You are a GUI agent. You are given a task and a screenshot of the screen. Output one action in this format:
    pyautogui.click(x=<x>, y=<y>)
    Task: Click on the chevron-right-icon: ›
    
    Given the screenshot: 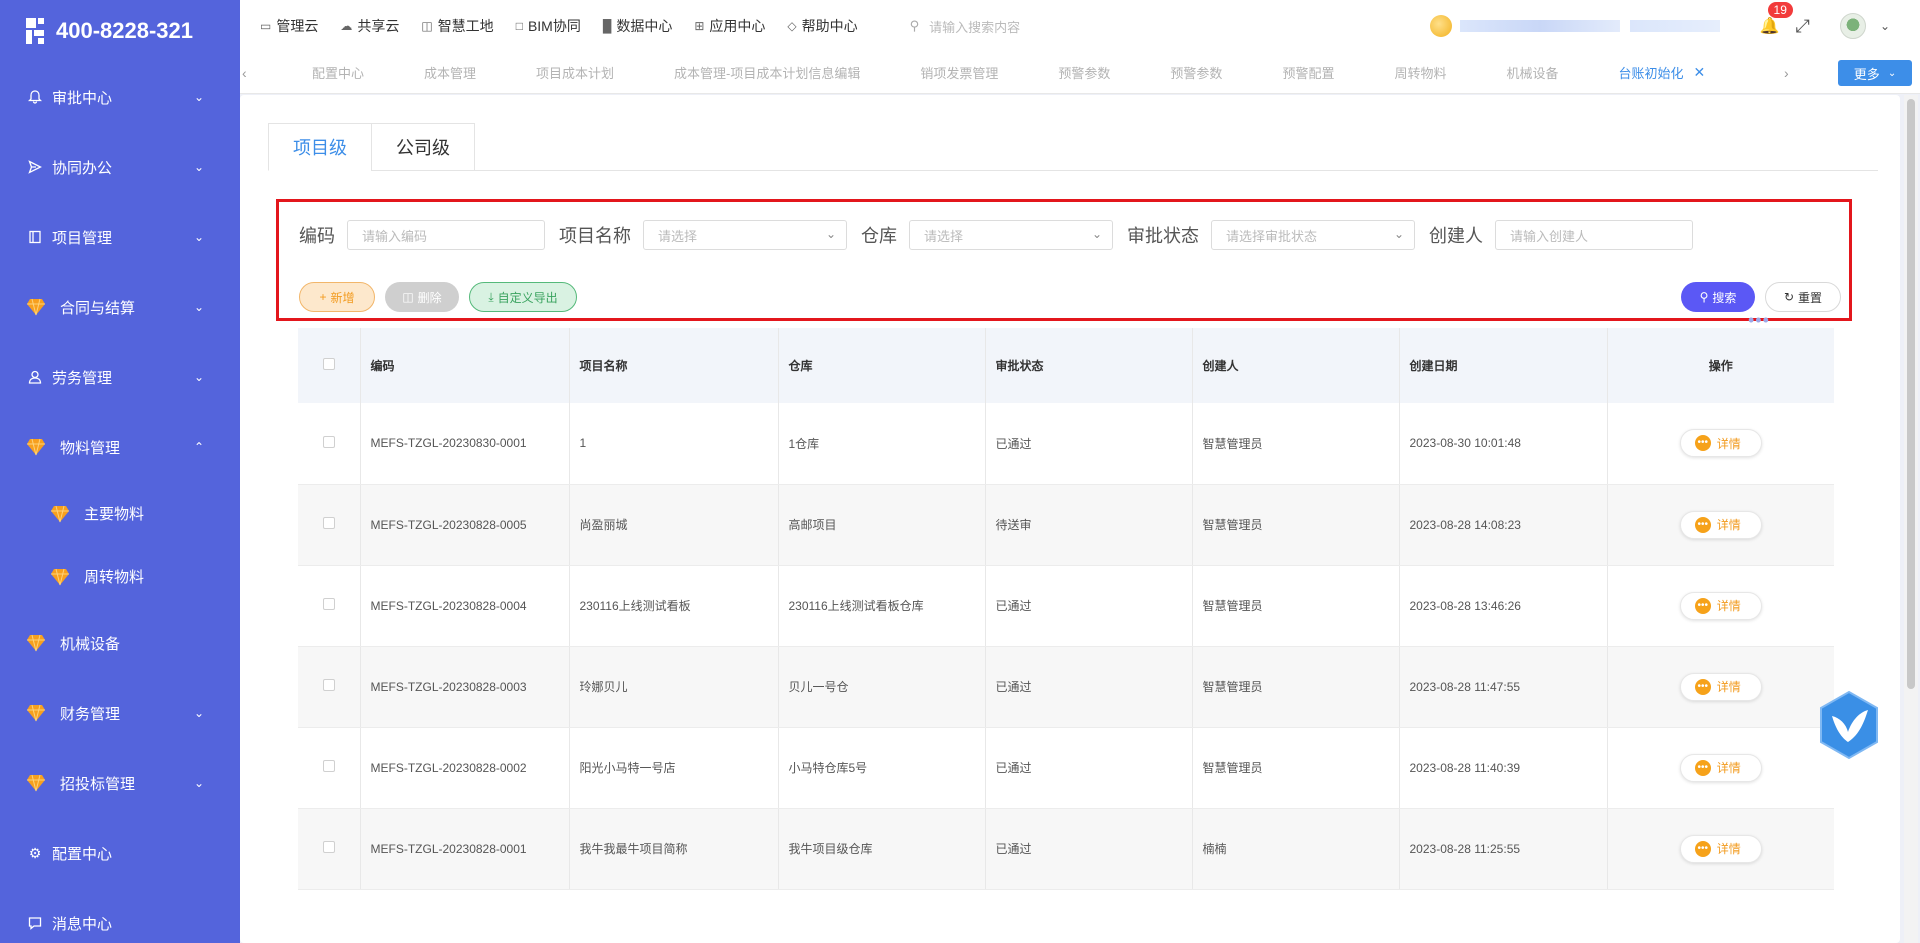 What is the action you would take?
    pyautogui.click(x=1792, y=73)
    